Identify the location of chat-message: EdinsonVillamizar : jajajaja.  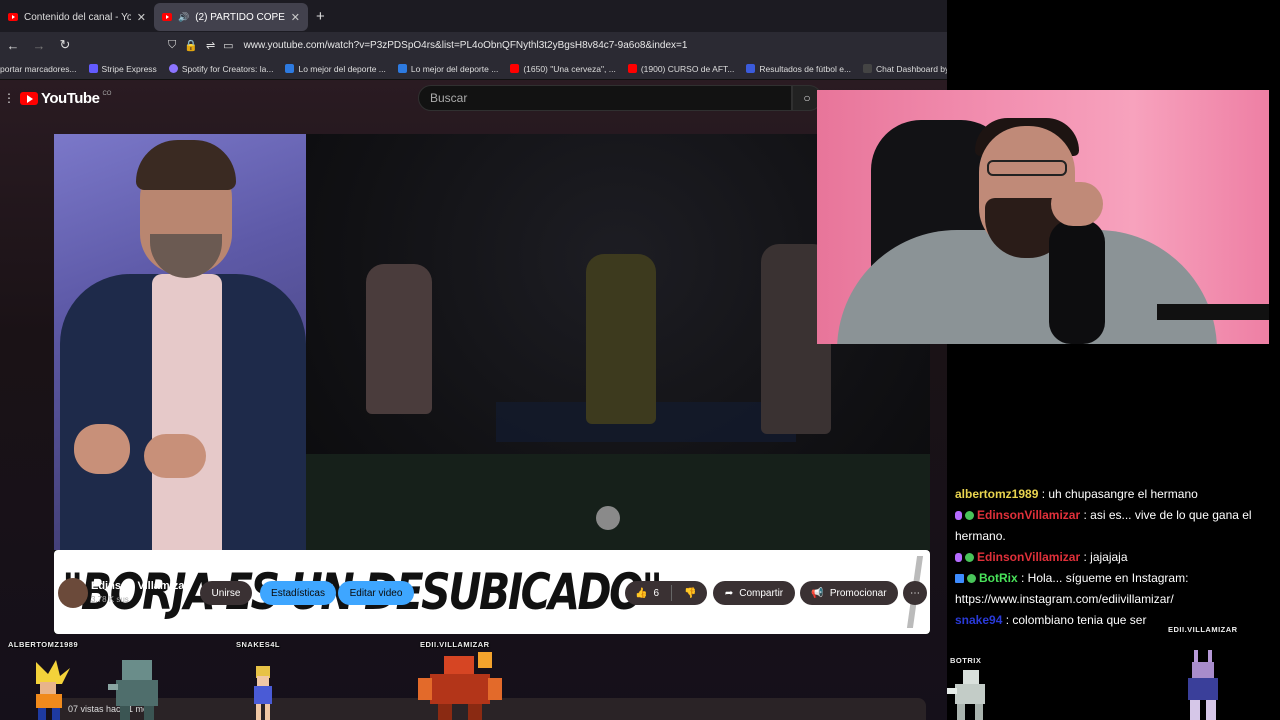
(1115, 557).